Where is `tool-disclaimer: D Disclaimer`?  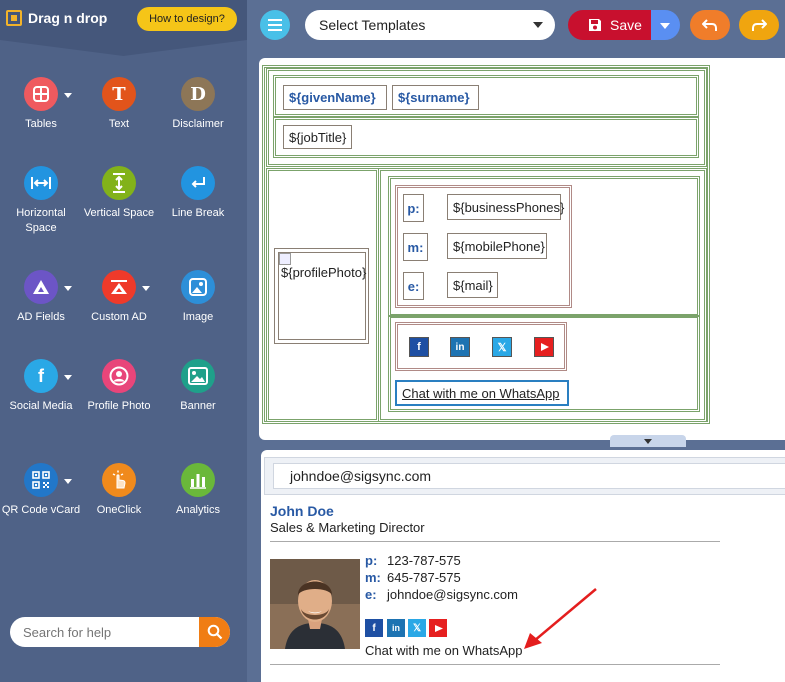 tool-disclaimer: D Disclaimer is located at coordinates (198, 104).